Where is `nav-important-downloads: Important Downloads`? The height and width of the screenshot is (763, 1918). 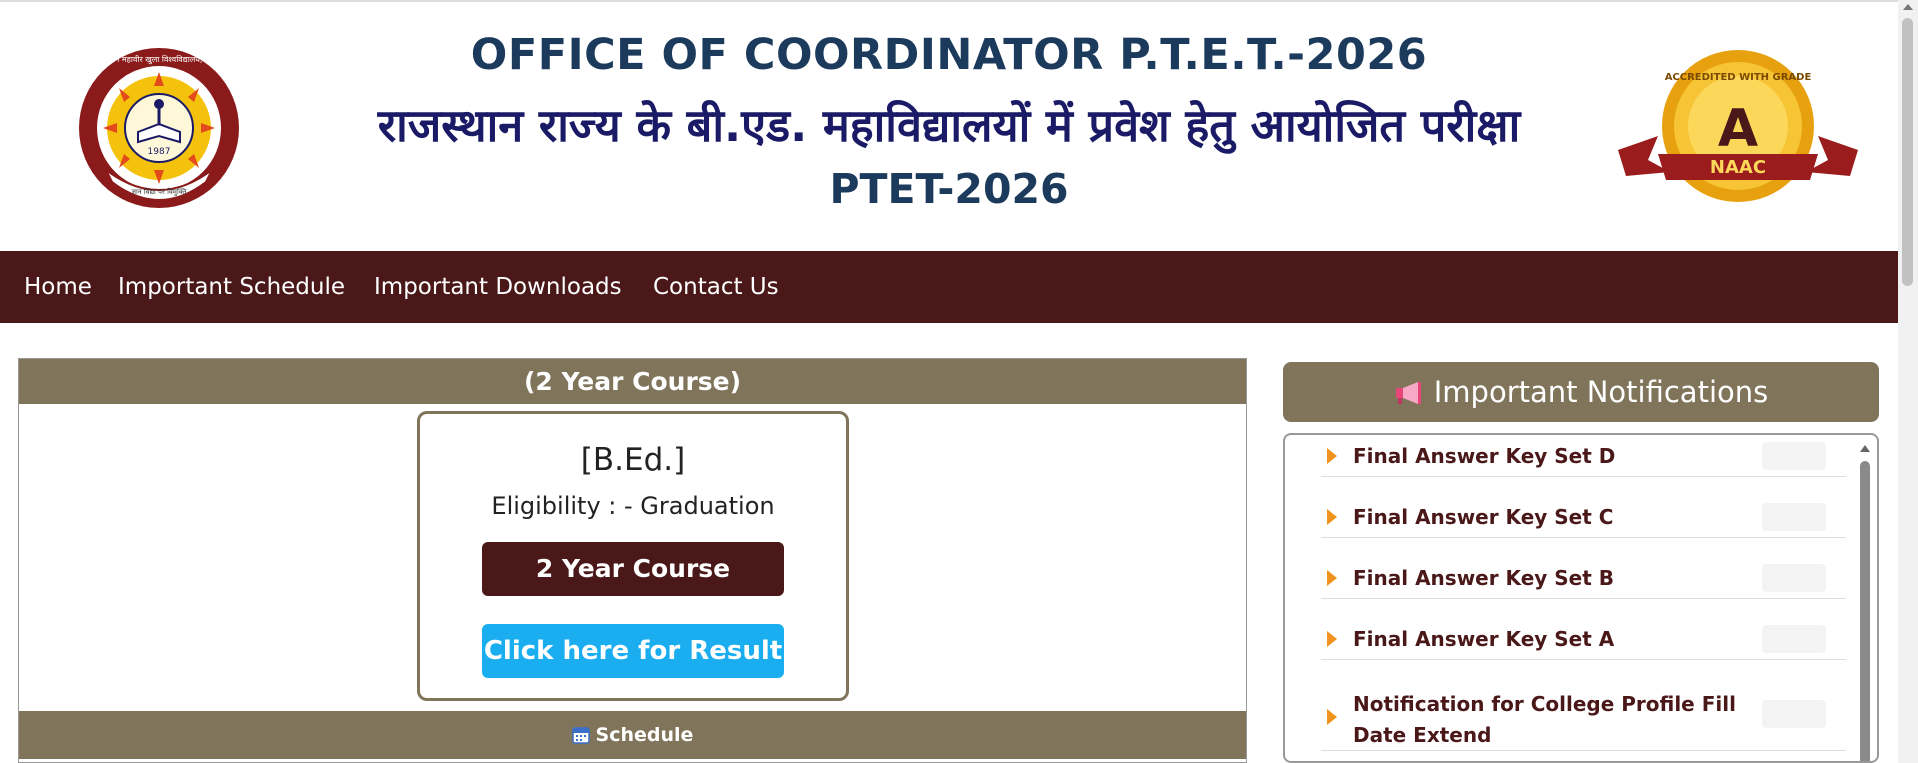
nav-important-downloads: Important Downloads is located at coordinates (498, 287).